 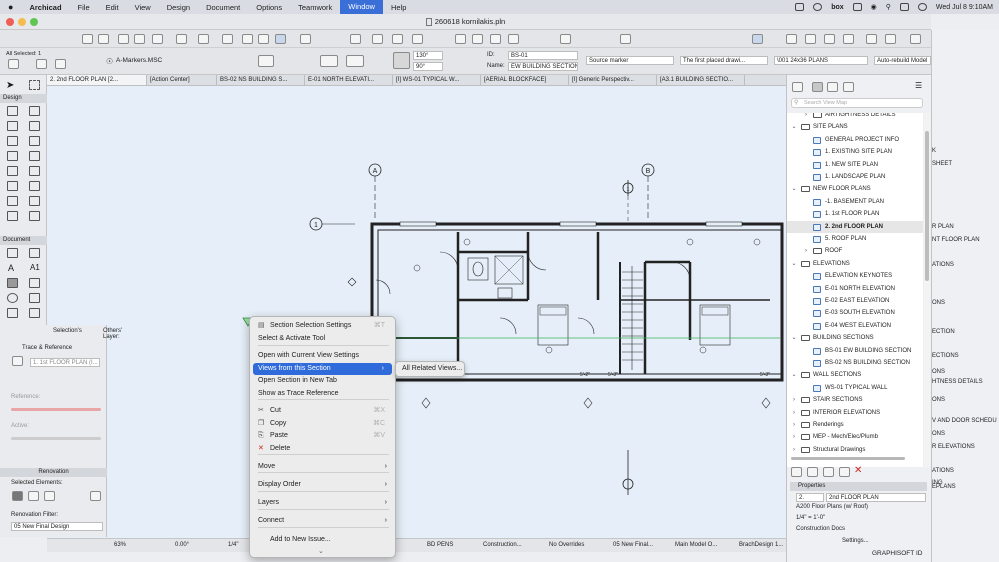 What do you see at coordinates (13, 64) in the screenshot?
I see `section-tool-icon` at bounding box center [13, 64].